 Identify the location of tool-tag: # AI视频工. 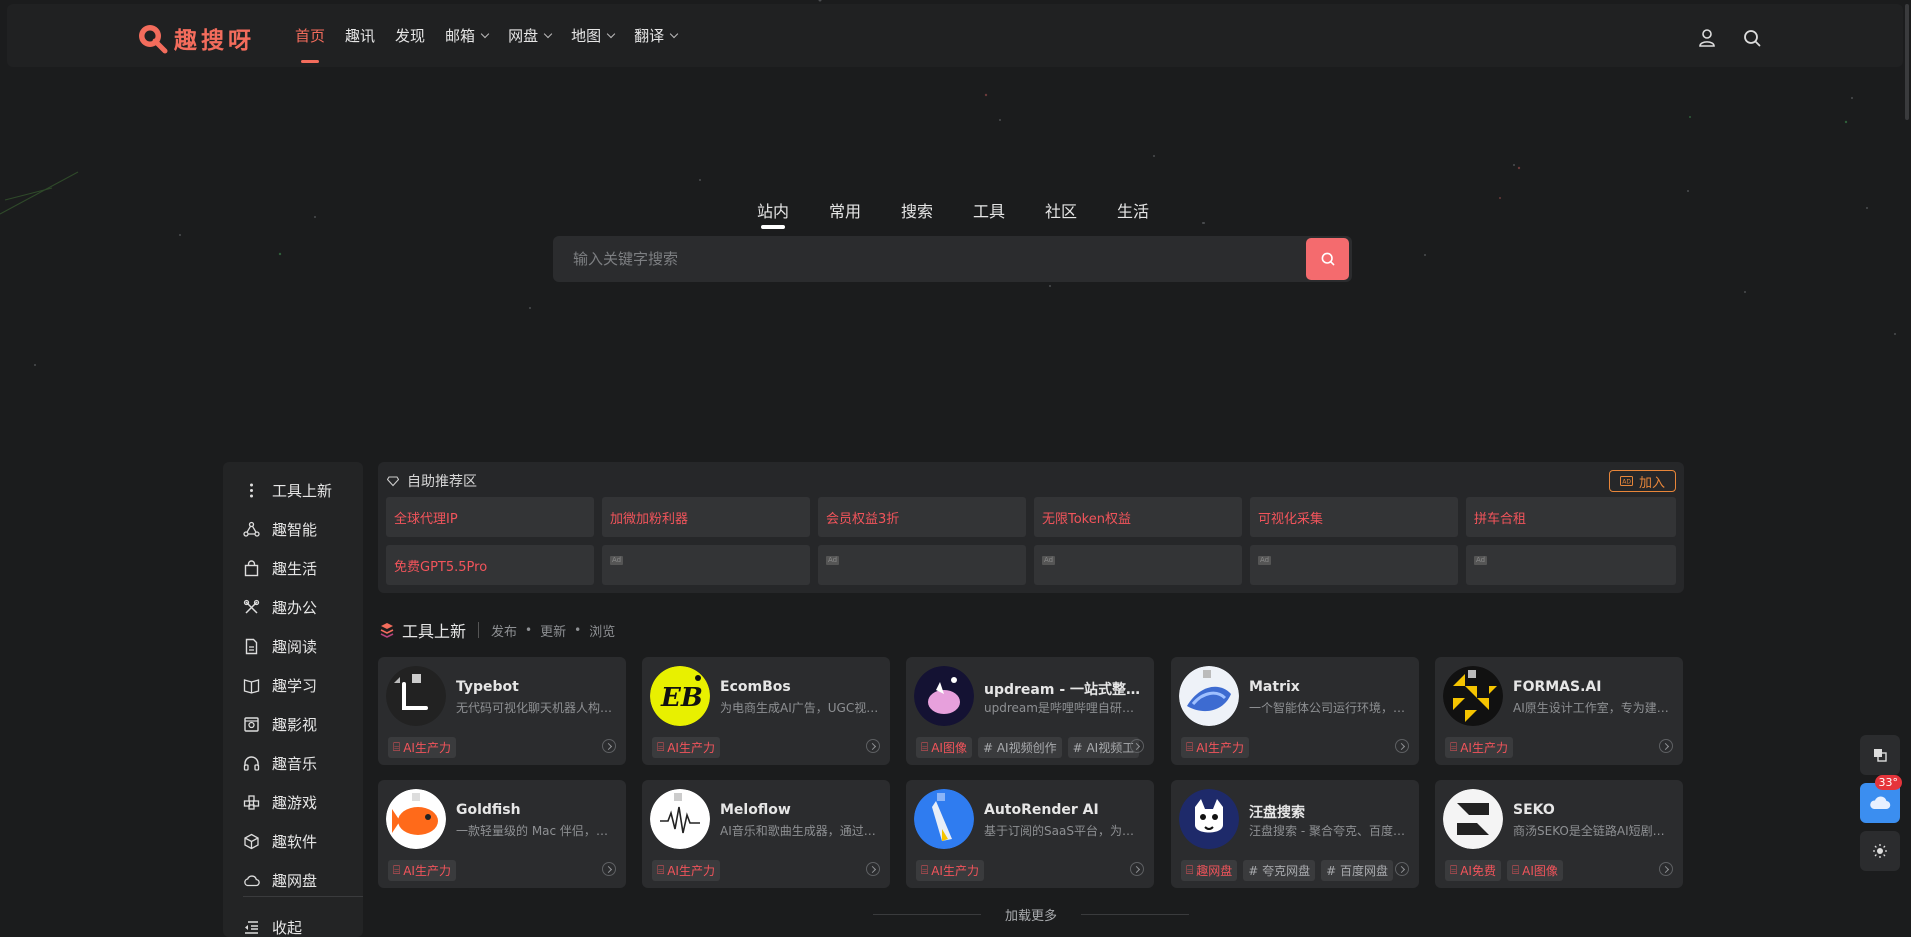
(1103, 747).